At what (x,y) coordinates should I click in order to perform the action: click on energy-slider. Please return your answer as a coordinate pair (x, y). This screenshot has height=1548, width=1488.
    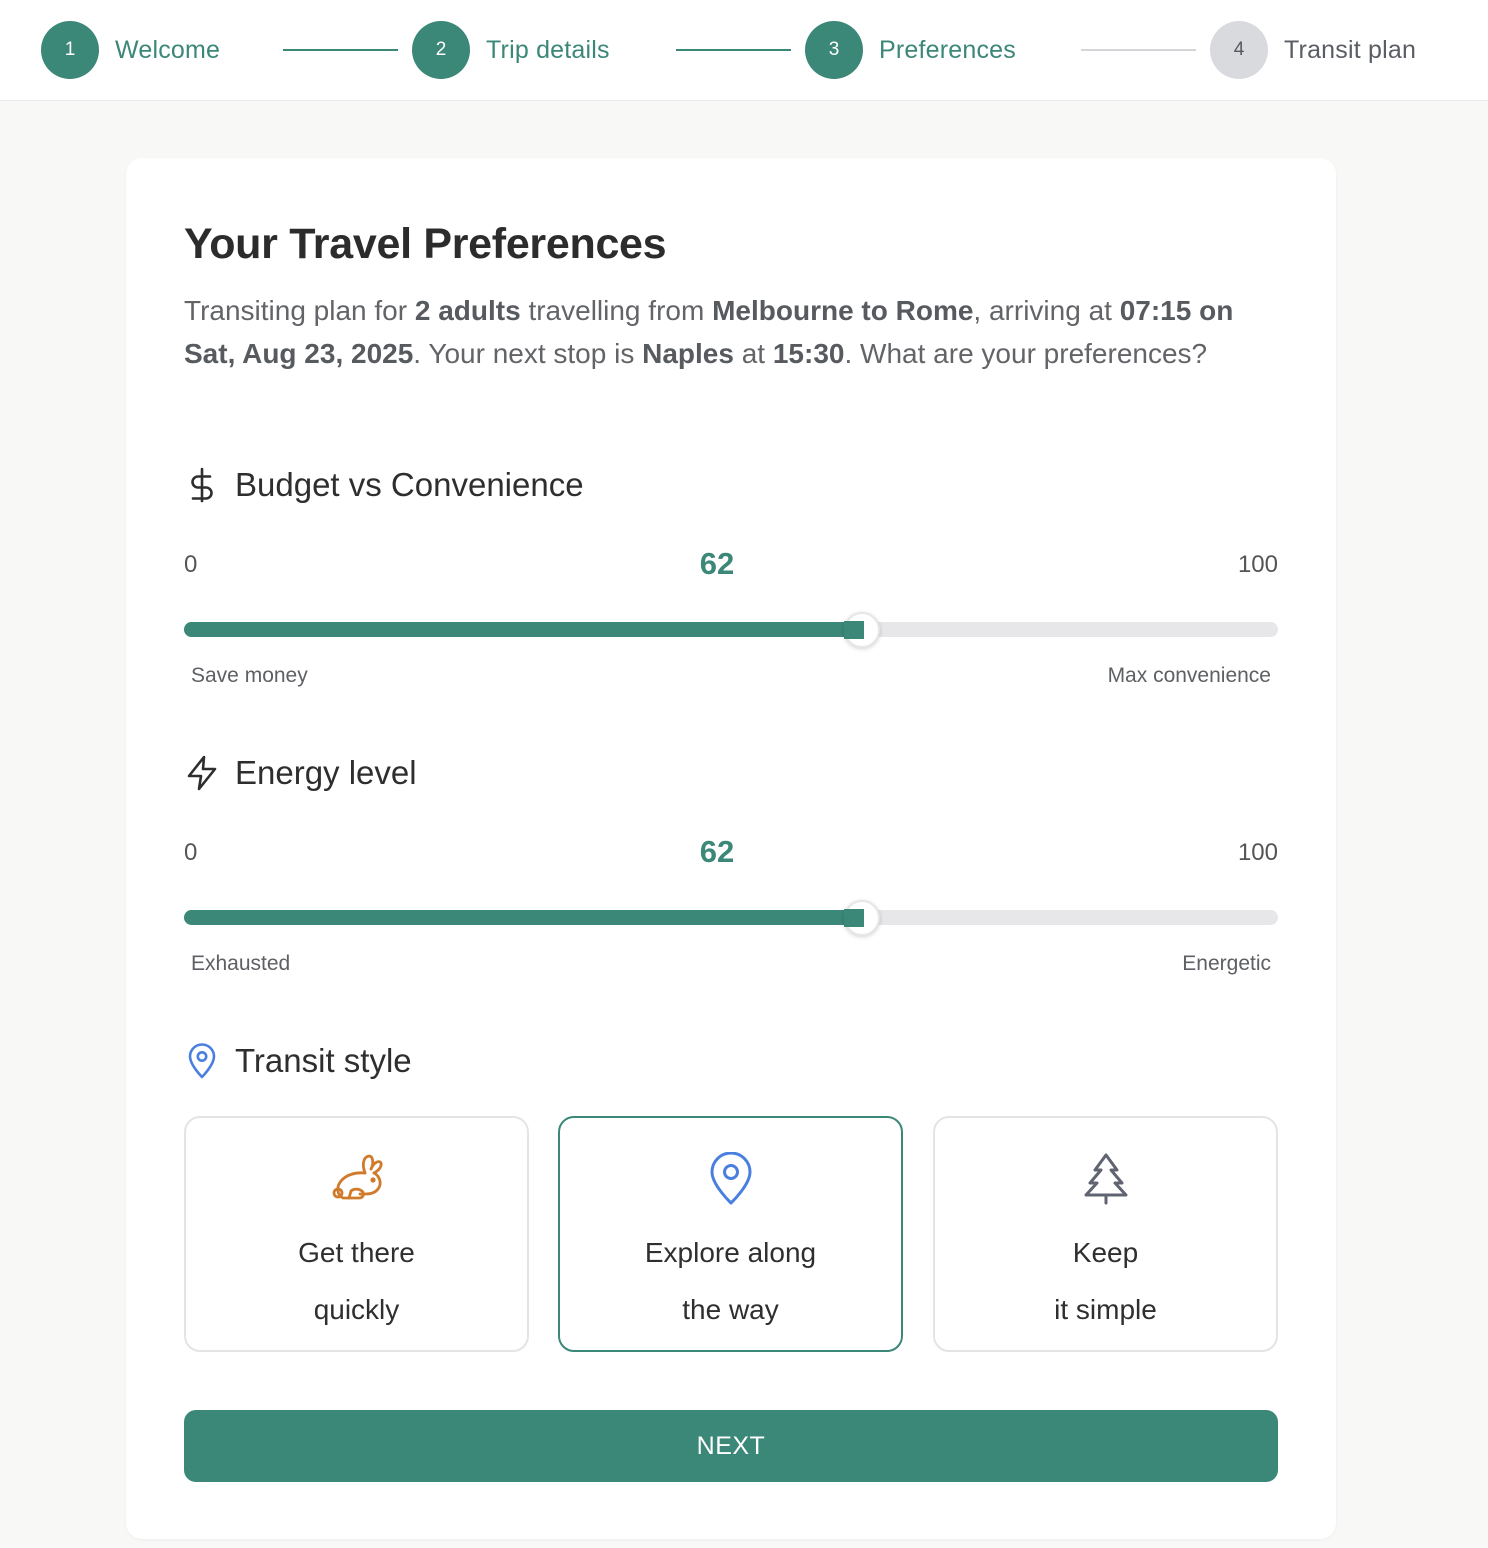
    Looking at the image, I should click on (731, 917).